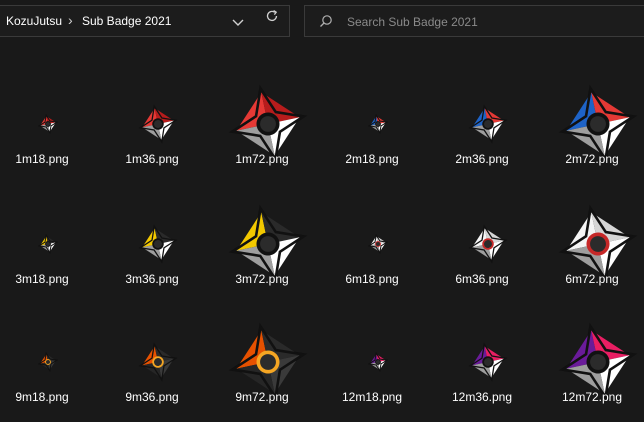  I want to click on search-icon, so click(326, 21).